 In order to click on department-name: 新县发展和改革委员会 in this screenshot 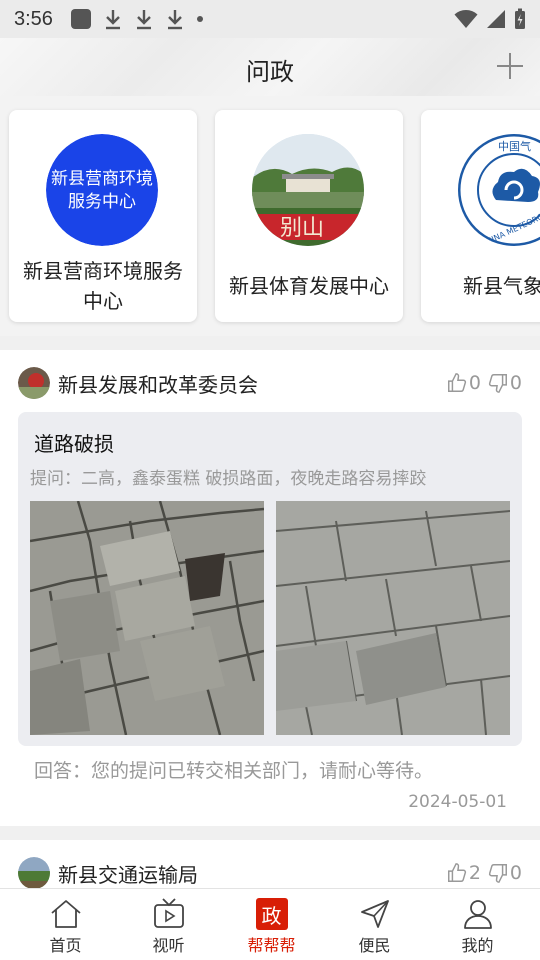, I will do `click(158, 383)`.